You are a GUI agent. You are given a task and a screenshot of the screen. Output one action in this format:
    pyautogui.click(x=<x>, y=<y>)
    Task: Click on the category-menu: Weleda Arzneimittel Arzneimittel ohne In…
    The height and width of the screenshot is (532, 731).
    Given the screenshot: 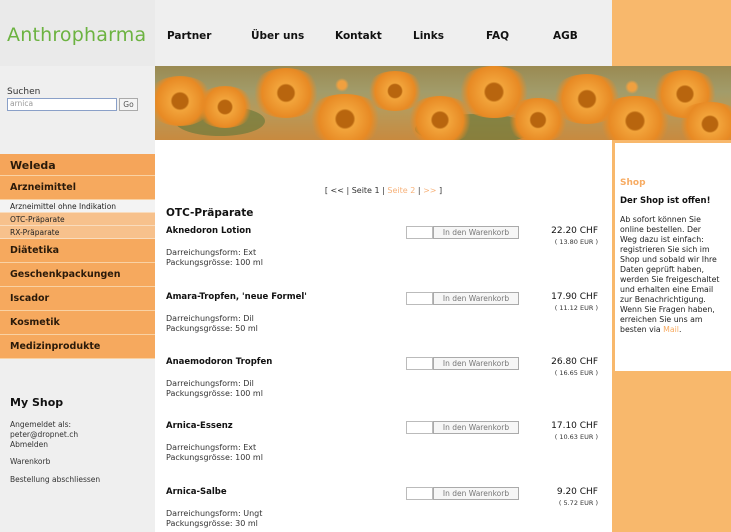 What is the action you would take?
    pyautogui.click(x=77, y=256)
    